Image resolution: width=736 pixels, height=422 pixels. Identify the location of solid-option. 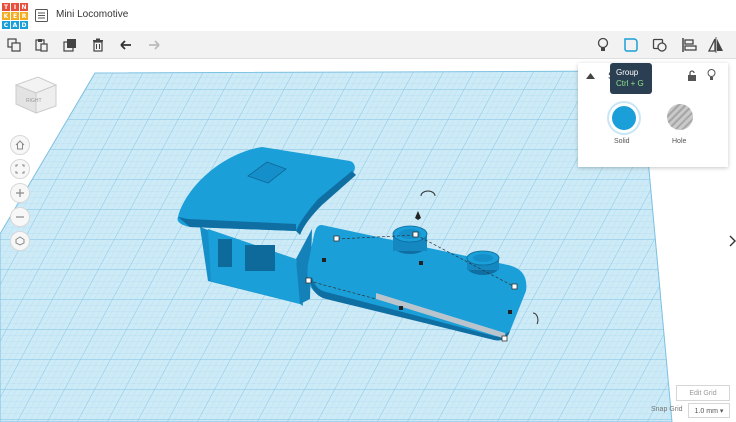
(624, 118).